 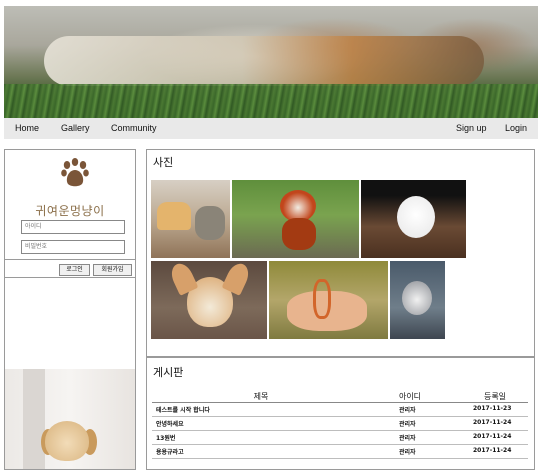 I want to click on table-row: 13원번 관리자 2017-11-24, so click(x=340, y=438).